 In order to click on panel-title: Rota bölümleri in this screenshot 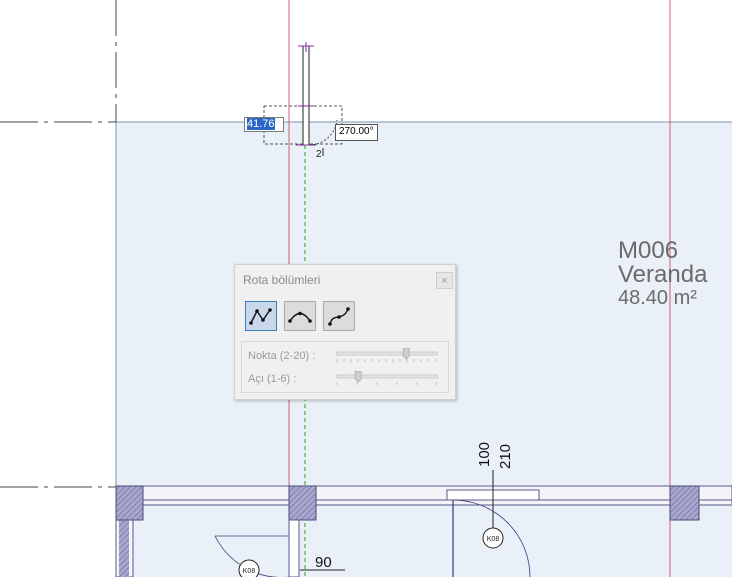, I will do `click(282, 280)`.